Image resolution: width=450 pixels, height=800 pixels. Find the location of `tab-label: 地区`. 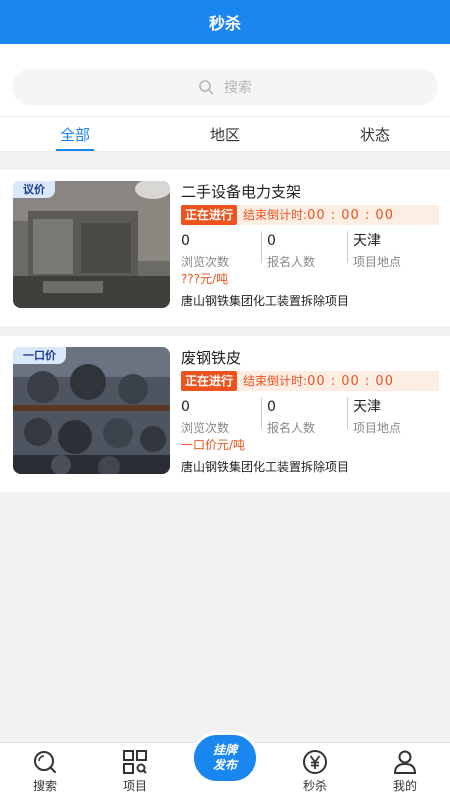

tab-label: 地区 is located at coordinates (224, 134).